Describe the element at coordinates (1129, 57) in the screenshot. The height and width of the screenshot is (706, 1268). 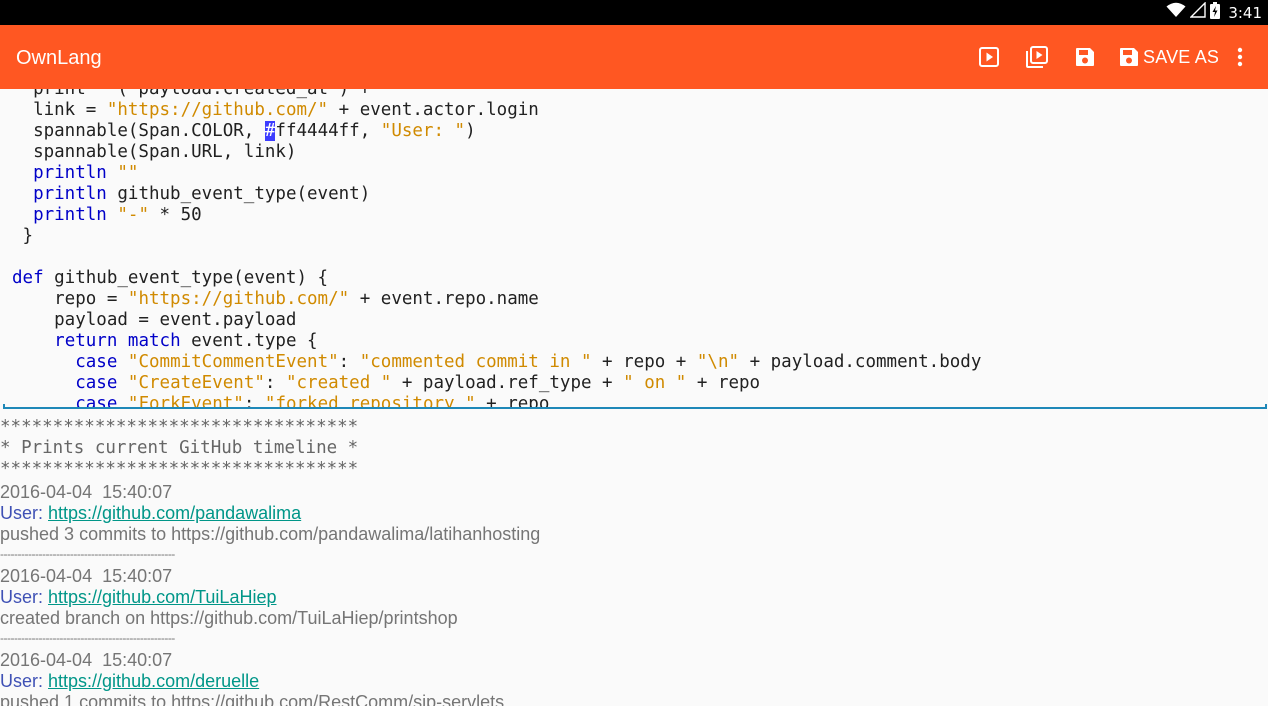
I see `save-as-icon` at that location.